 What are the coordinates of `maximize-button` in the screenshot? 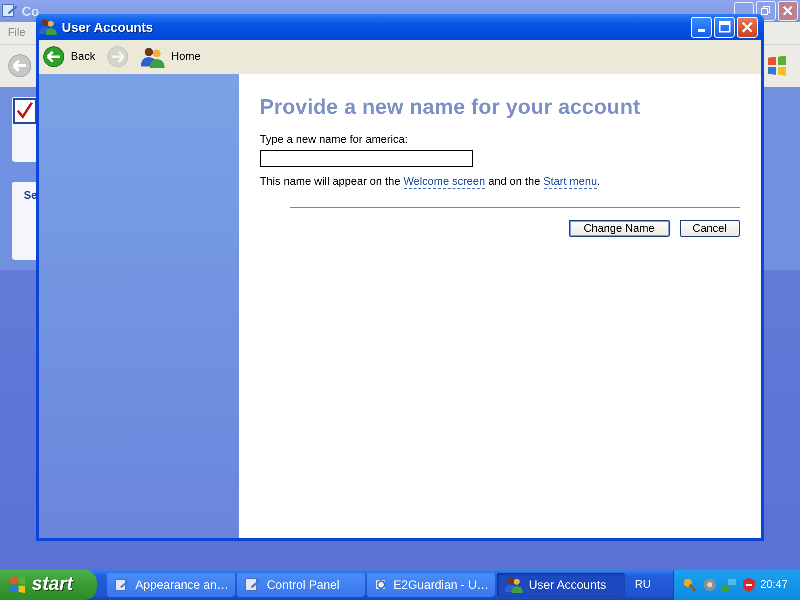 It's located at (724, 27).